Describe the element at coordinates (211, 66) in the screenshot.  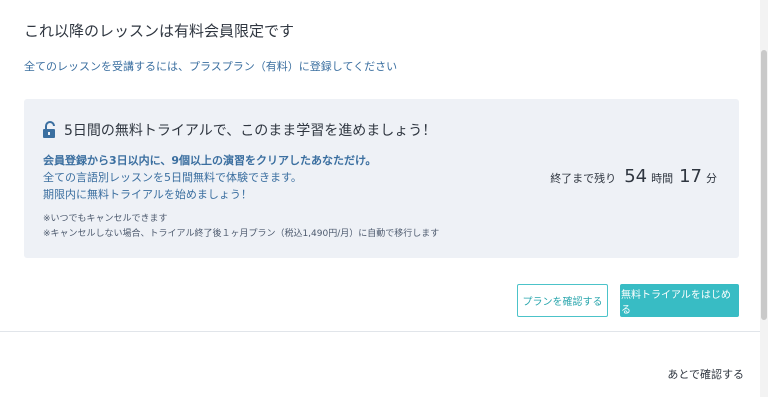
I see `modal-subtitle: 全てのレッスンを受講するには、プラスプラン（有料）に登録してください` at that location.